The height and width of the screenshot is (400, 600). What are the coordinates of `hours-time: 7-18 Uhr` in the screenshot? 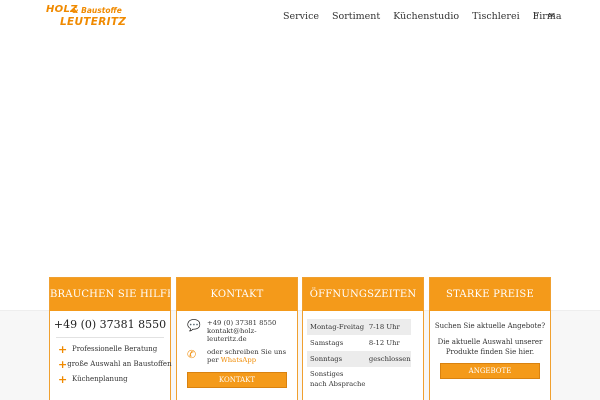 It's located at (388, 327).